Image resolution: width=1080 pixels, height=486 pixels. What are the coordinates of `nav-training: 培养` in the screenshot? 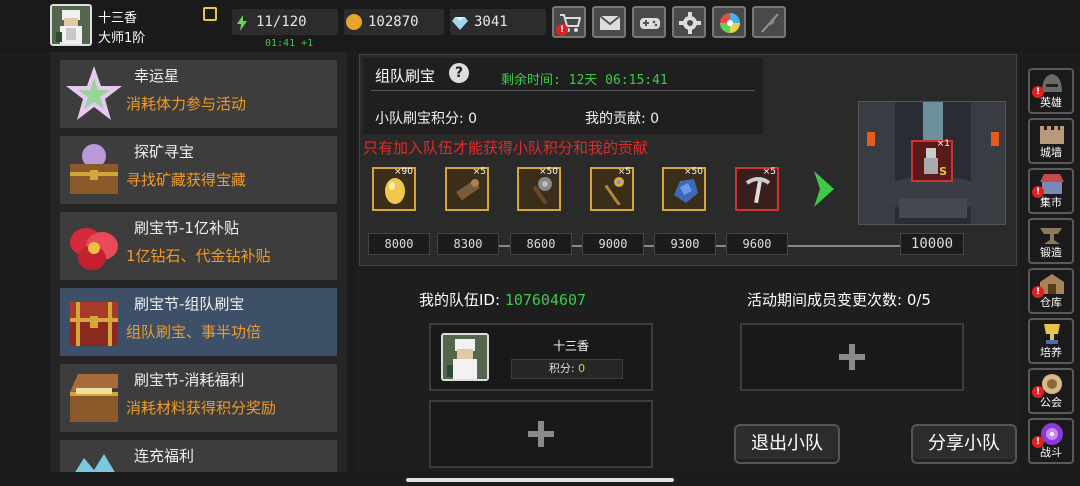 It's located at (1051, 341).